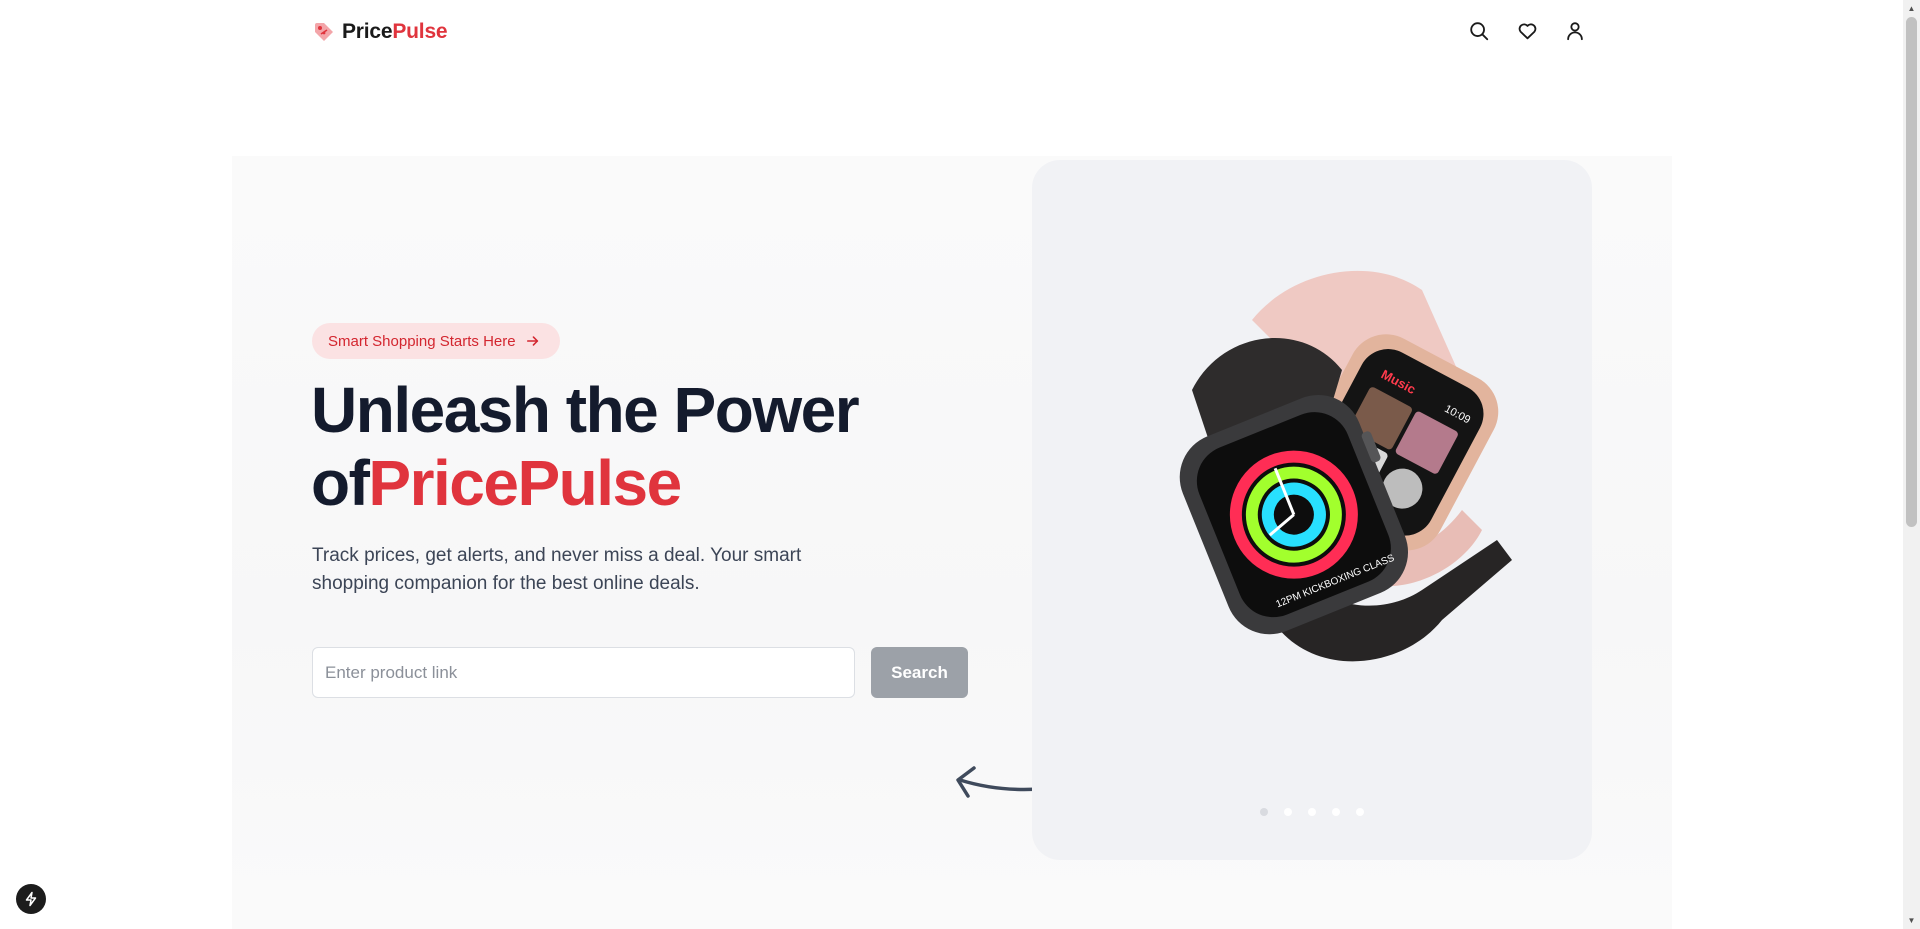 This screenshot has width=1920, height=929. I want to click on tagline-badge: Smart Shopping Starts Here, so click(436, 341).